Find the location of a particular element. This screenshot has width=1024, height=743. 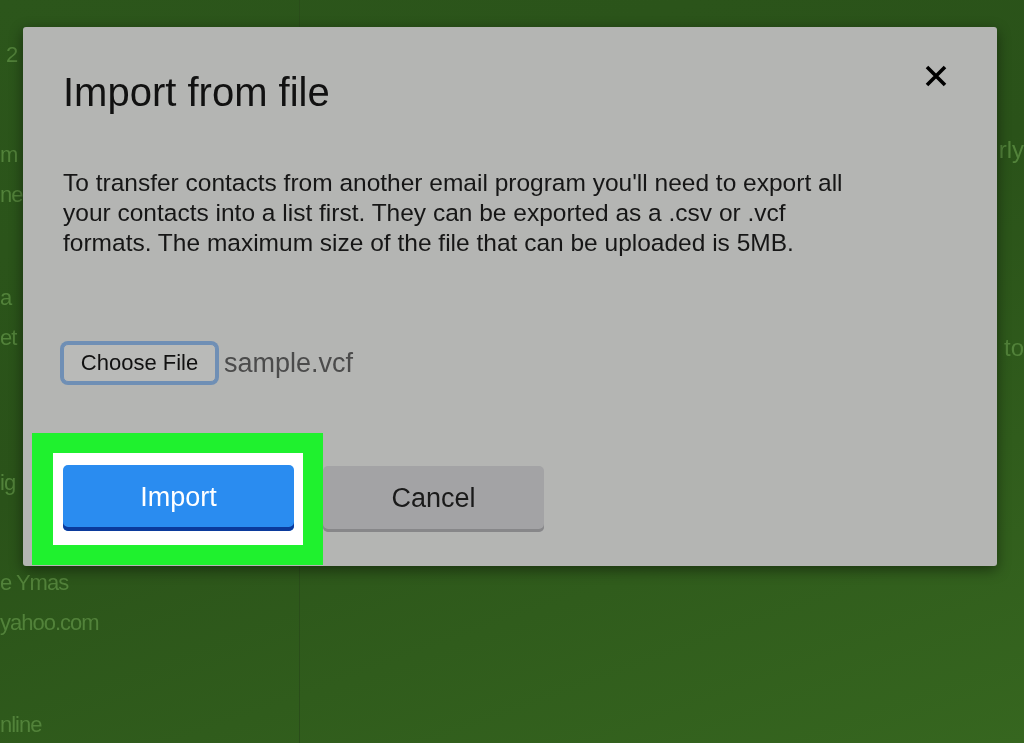

close-icon is located at coordinates (936, 76).